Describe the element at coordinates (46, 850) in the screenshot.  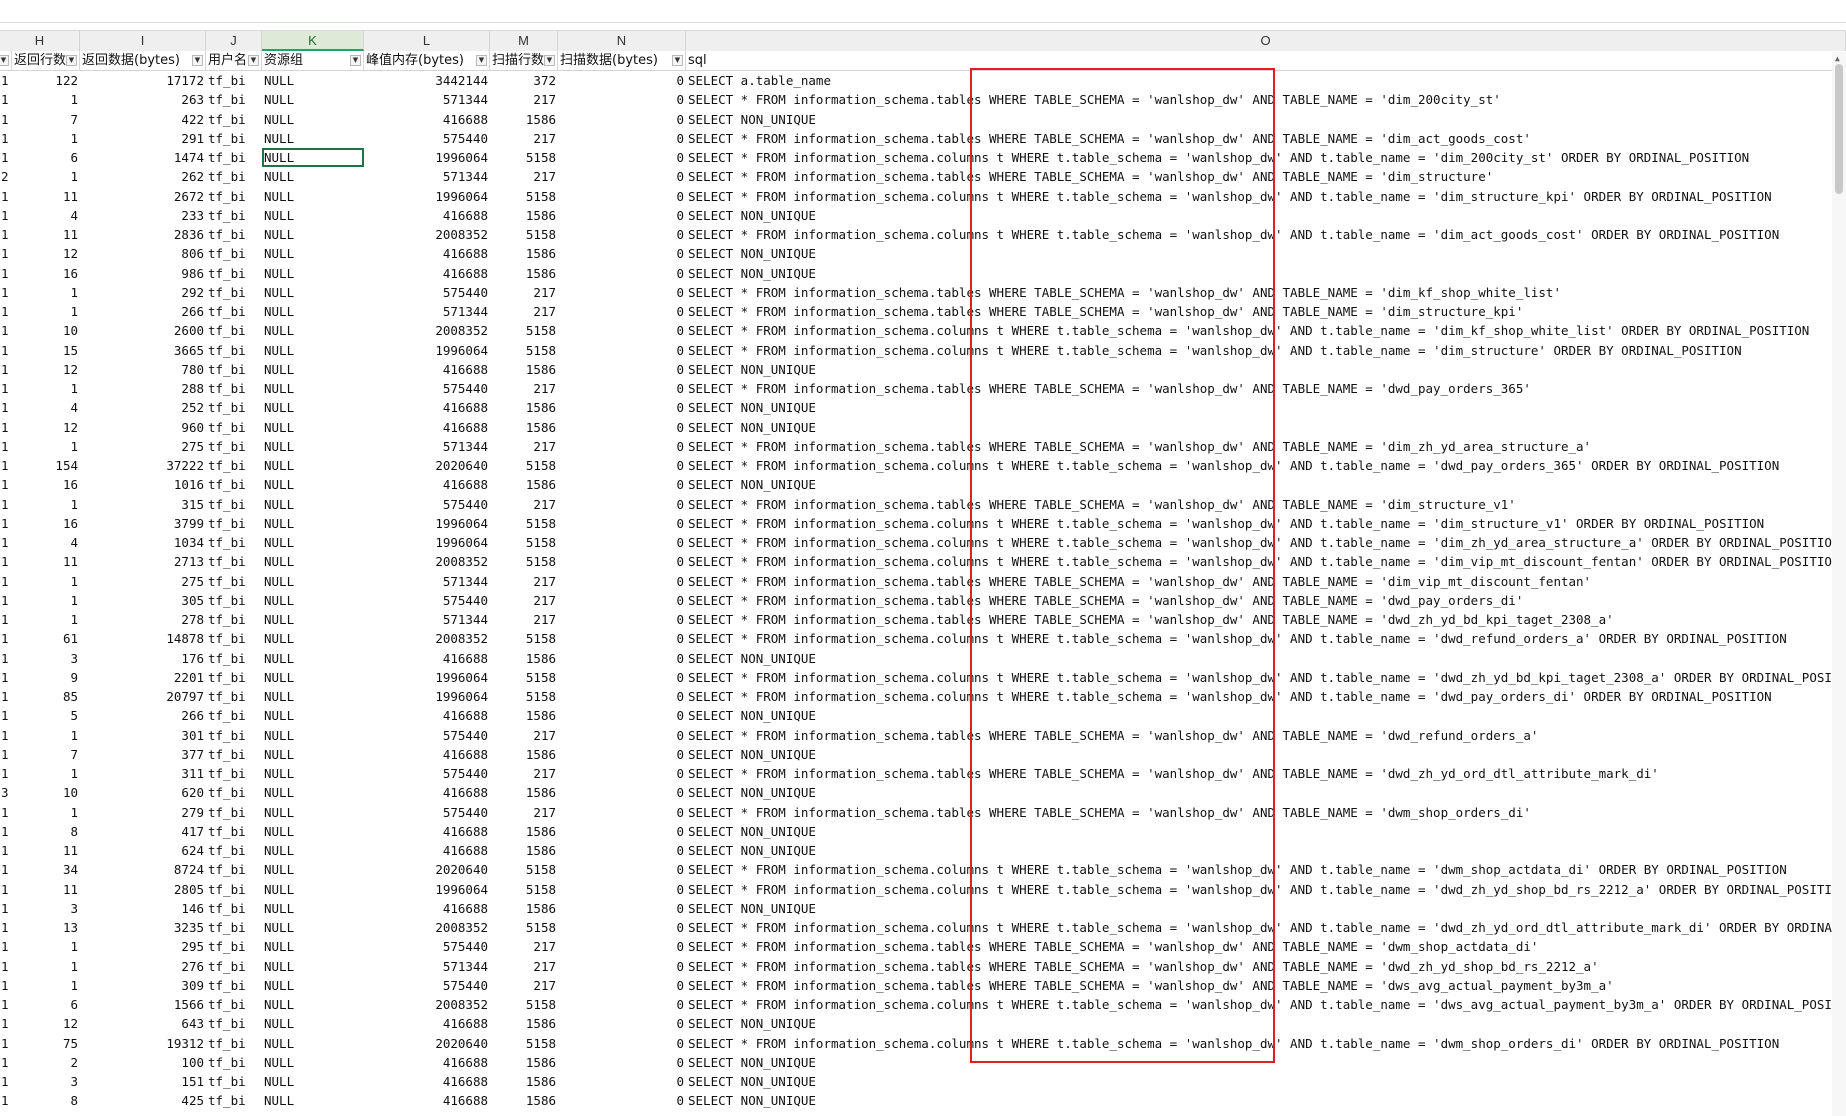
I see `cell-rows-returned: 11` at that location.